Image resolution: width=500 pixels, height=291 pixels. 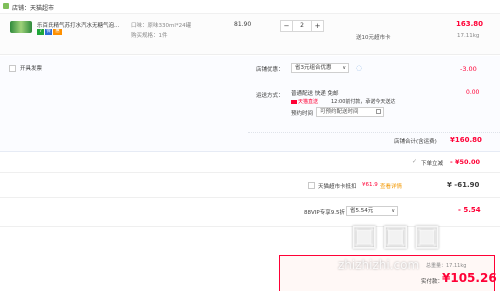 I want to click on delivery-truck-icon, so click(x=294, y=101).